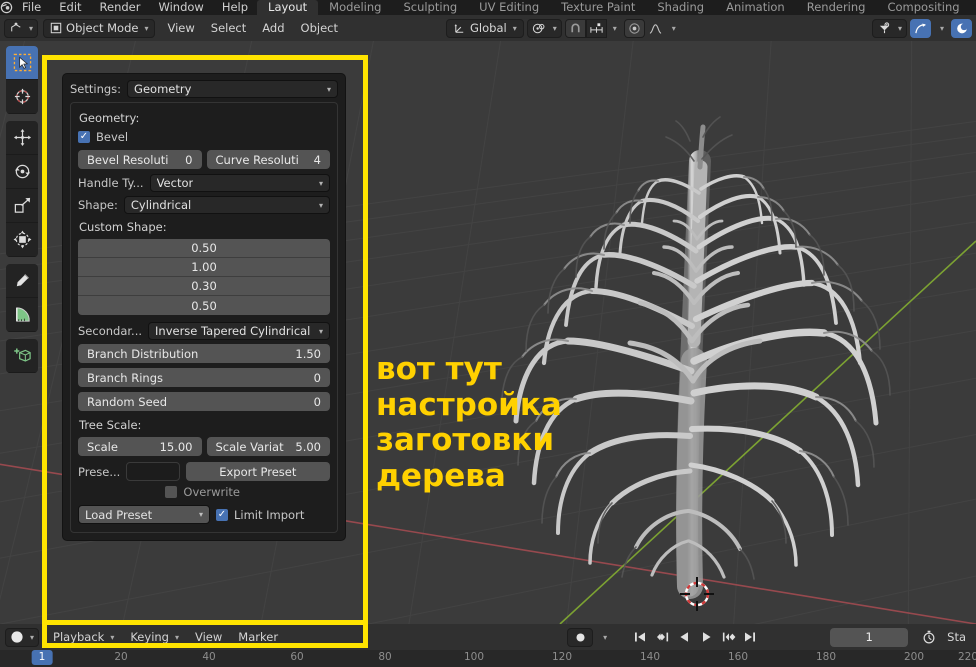  What do you see at coordinates (22, 138) in the screenshot?
I see `move-tool` at bounding box center [22, 138].